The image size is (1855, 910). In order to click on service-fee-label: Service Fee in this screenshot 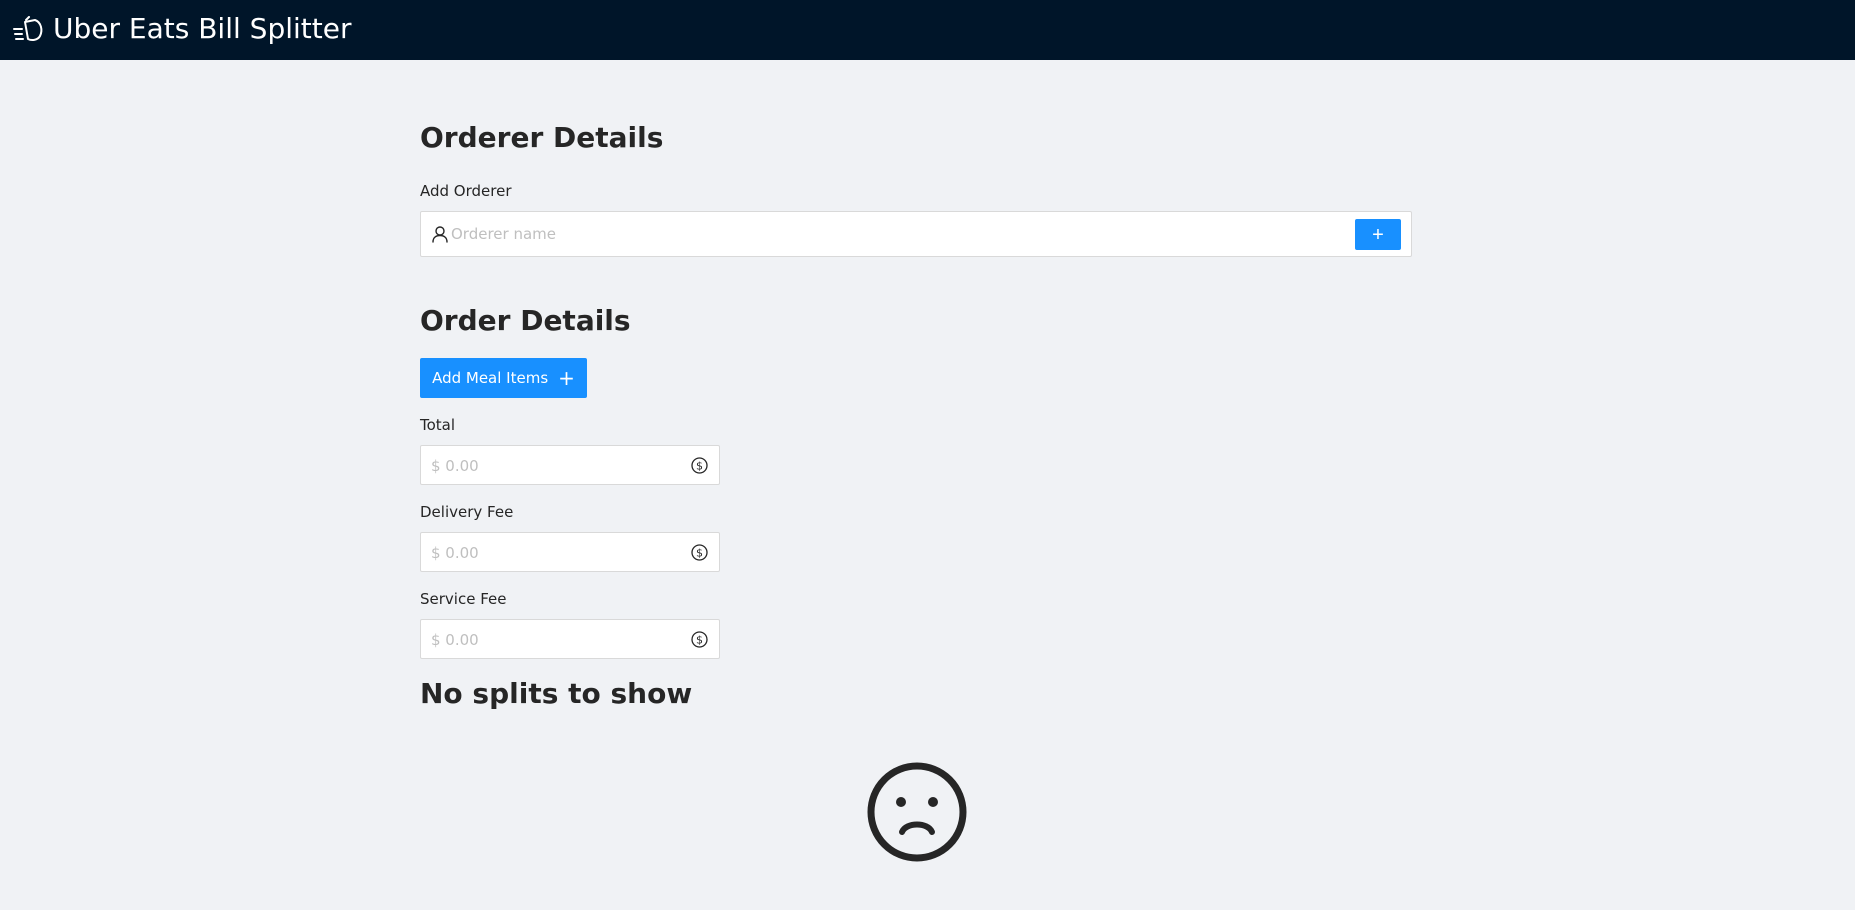, I will do `click(463, 599)`.